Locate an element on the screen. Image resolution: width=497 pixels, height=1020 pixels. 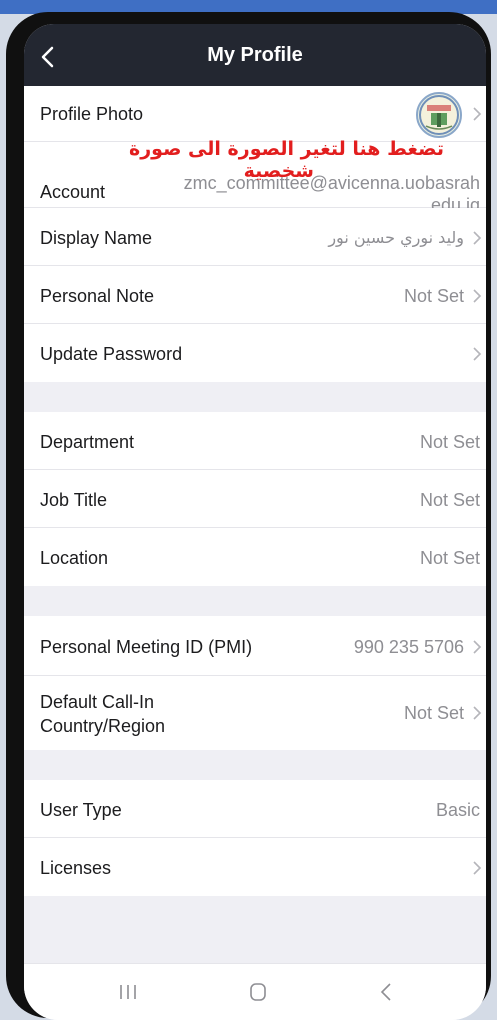
back-icon is located at coordinates (385, 992).